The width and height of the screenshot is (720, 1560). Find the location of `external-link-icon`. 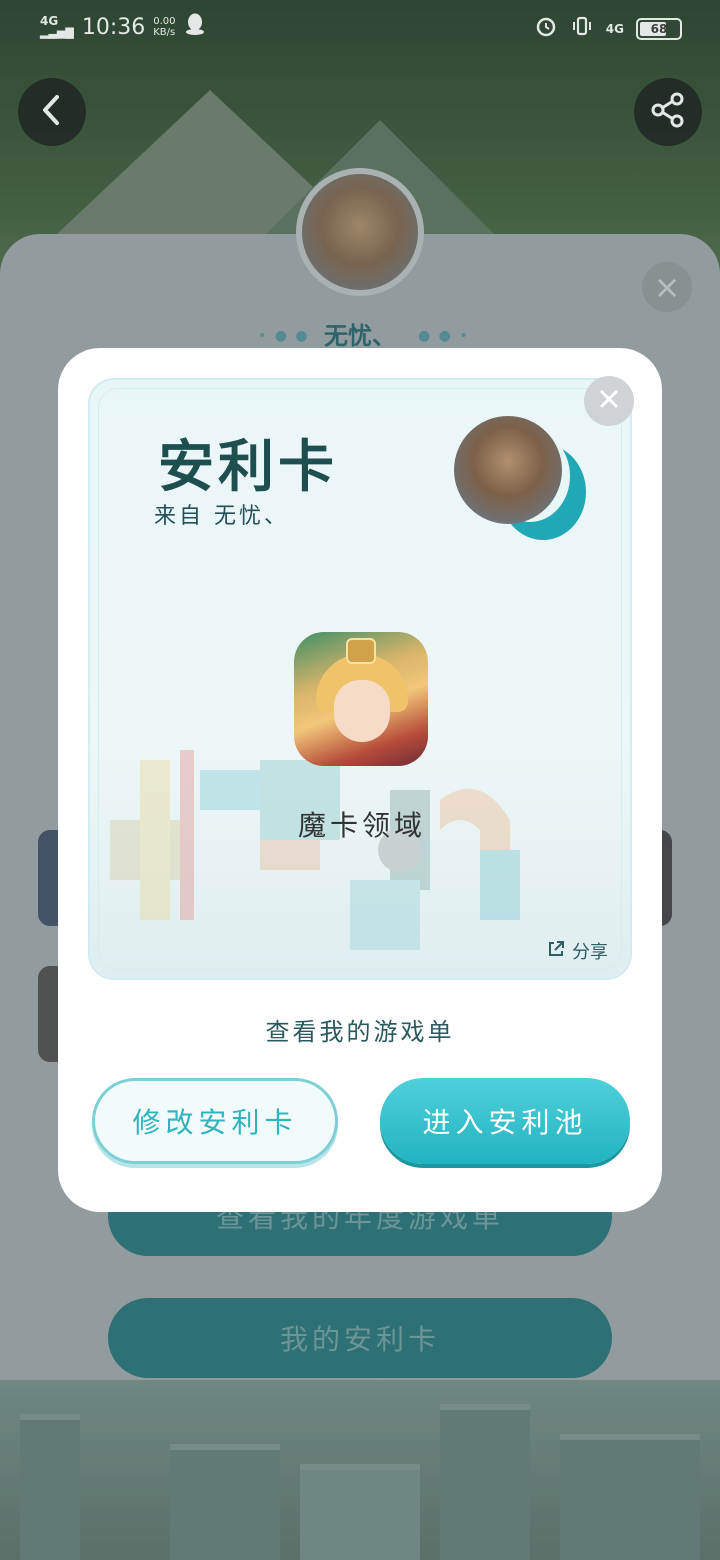

external-link-icon is located at coordinates (556, 951).